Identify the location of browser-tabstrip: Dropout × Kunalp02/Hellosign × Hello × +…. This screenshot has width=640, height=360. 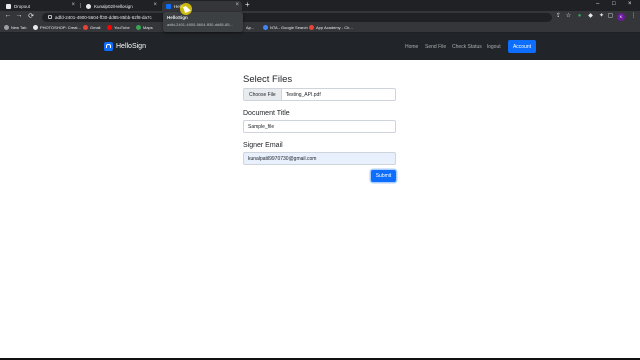
(320, 5).